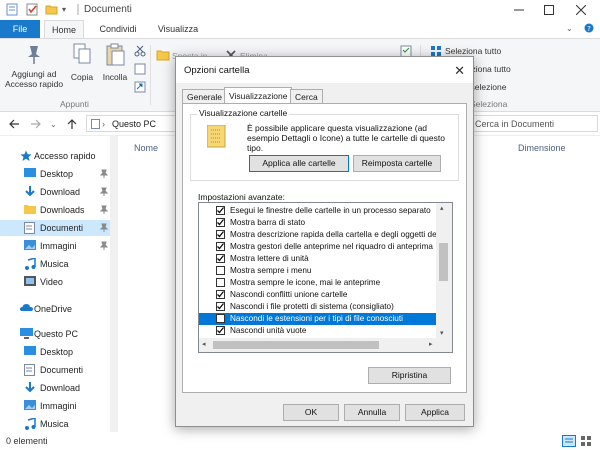 This screenshot has height=450, width=600. Describe the element at coordinates (150, 75) in the screenshot. I see `ribbon-separator` at that location.